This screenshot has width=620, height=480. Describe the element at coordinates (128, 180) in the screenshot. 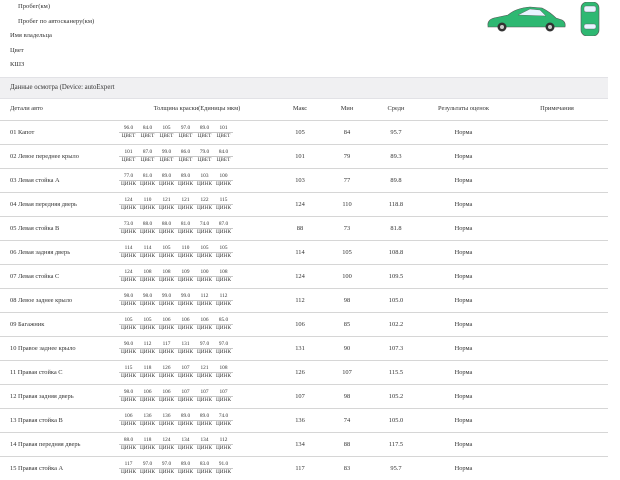

I see `thickness-reading: 77.0ЦИНК` at that location.